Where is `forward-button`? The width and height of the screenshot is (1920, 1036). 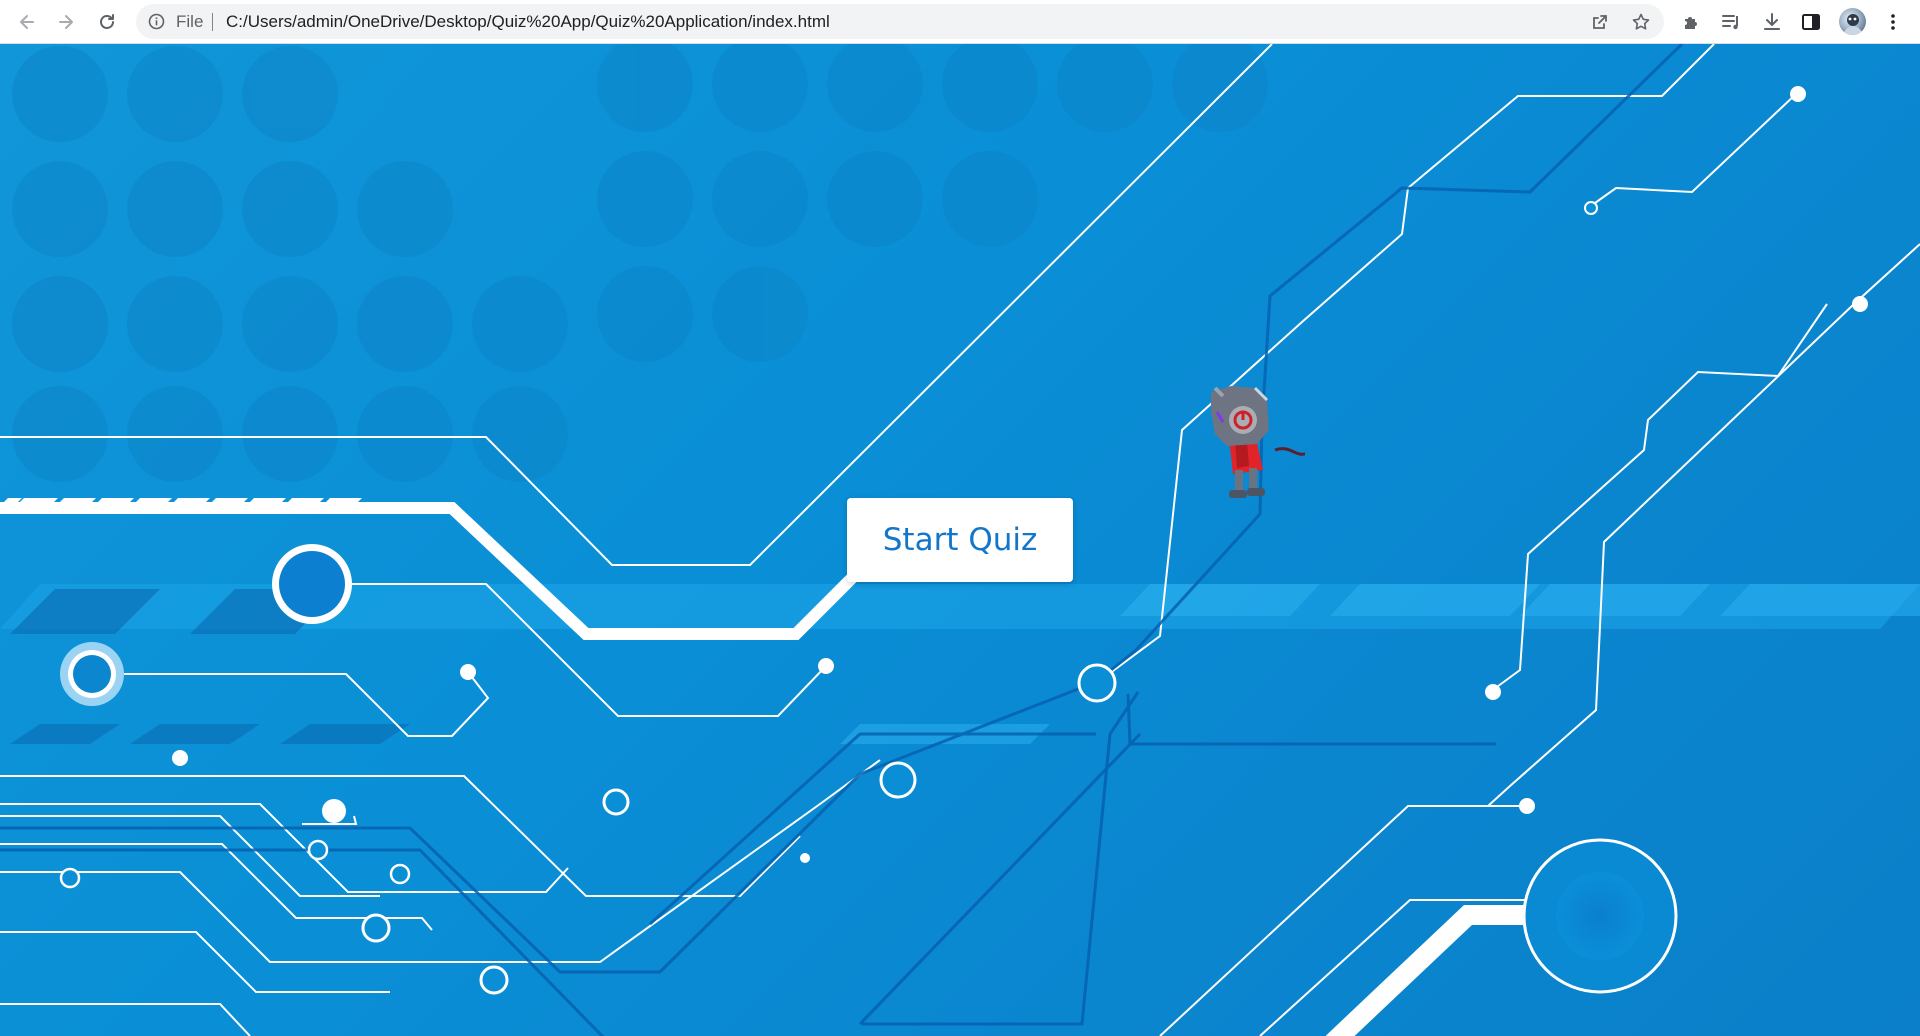 forward-button is located at coordinates (66, 22).